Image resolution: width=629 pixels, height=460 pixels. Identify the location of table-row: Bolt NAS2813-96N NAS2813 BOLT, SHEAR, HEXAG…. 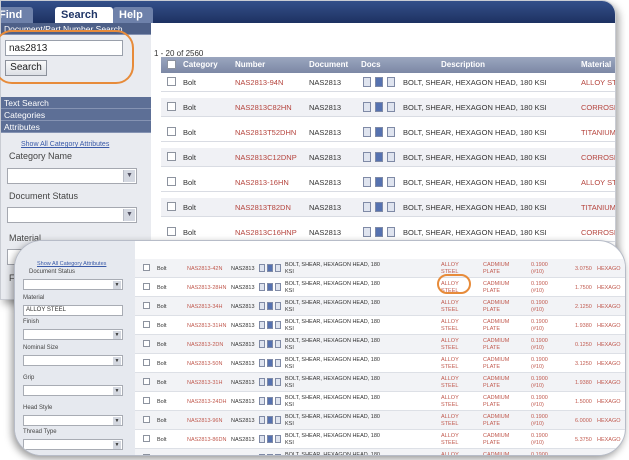
(380, 420).